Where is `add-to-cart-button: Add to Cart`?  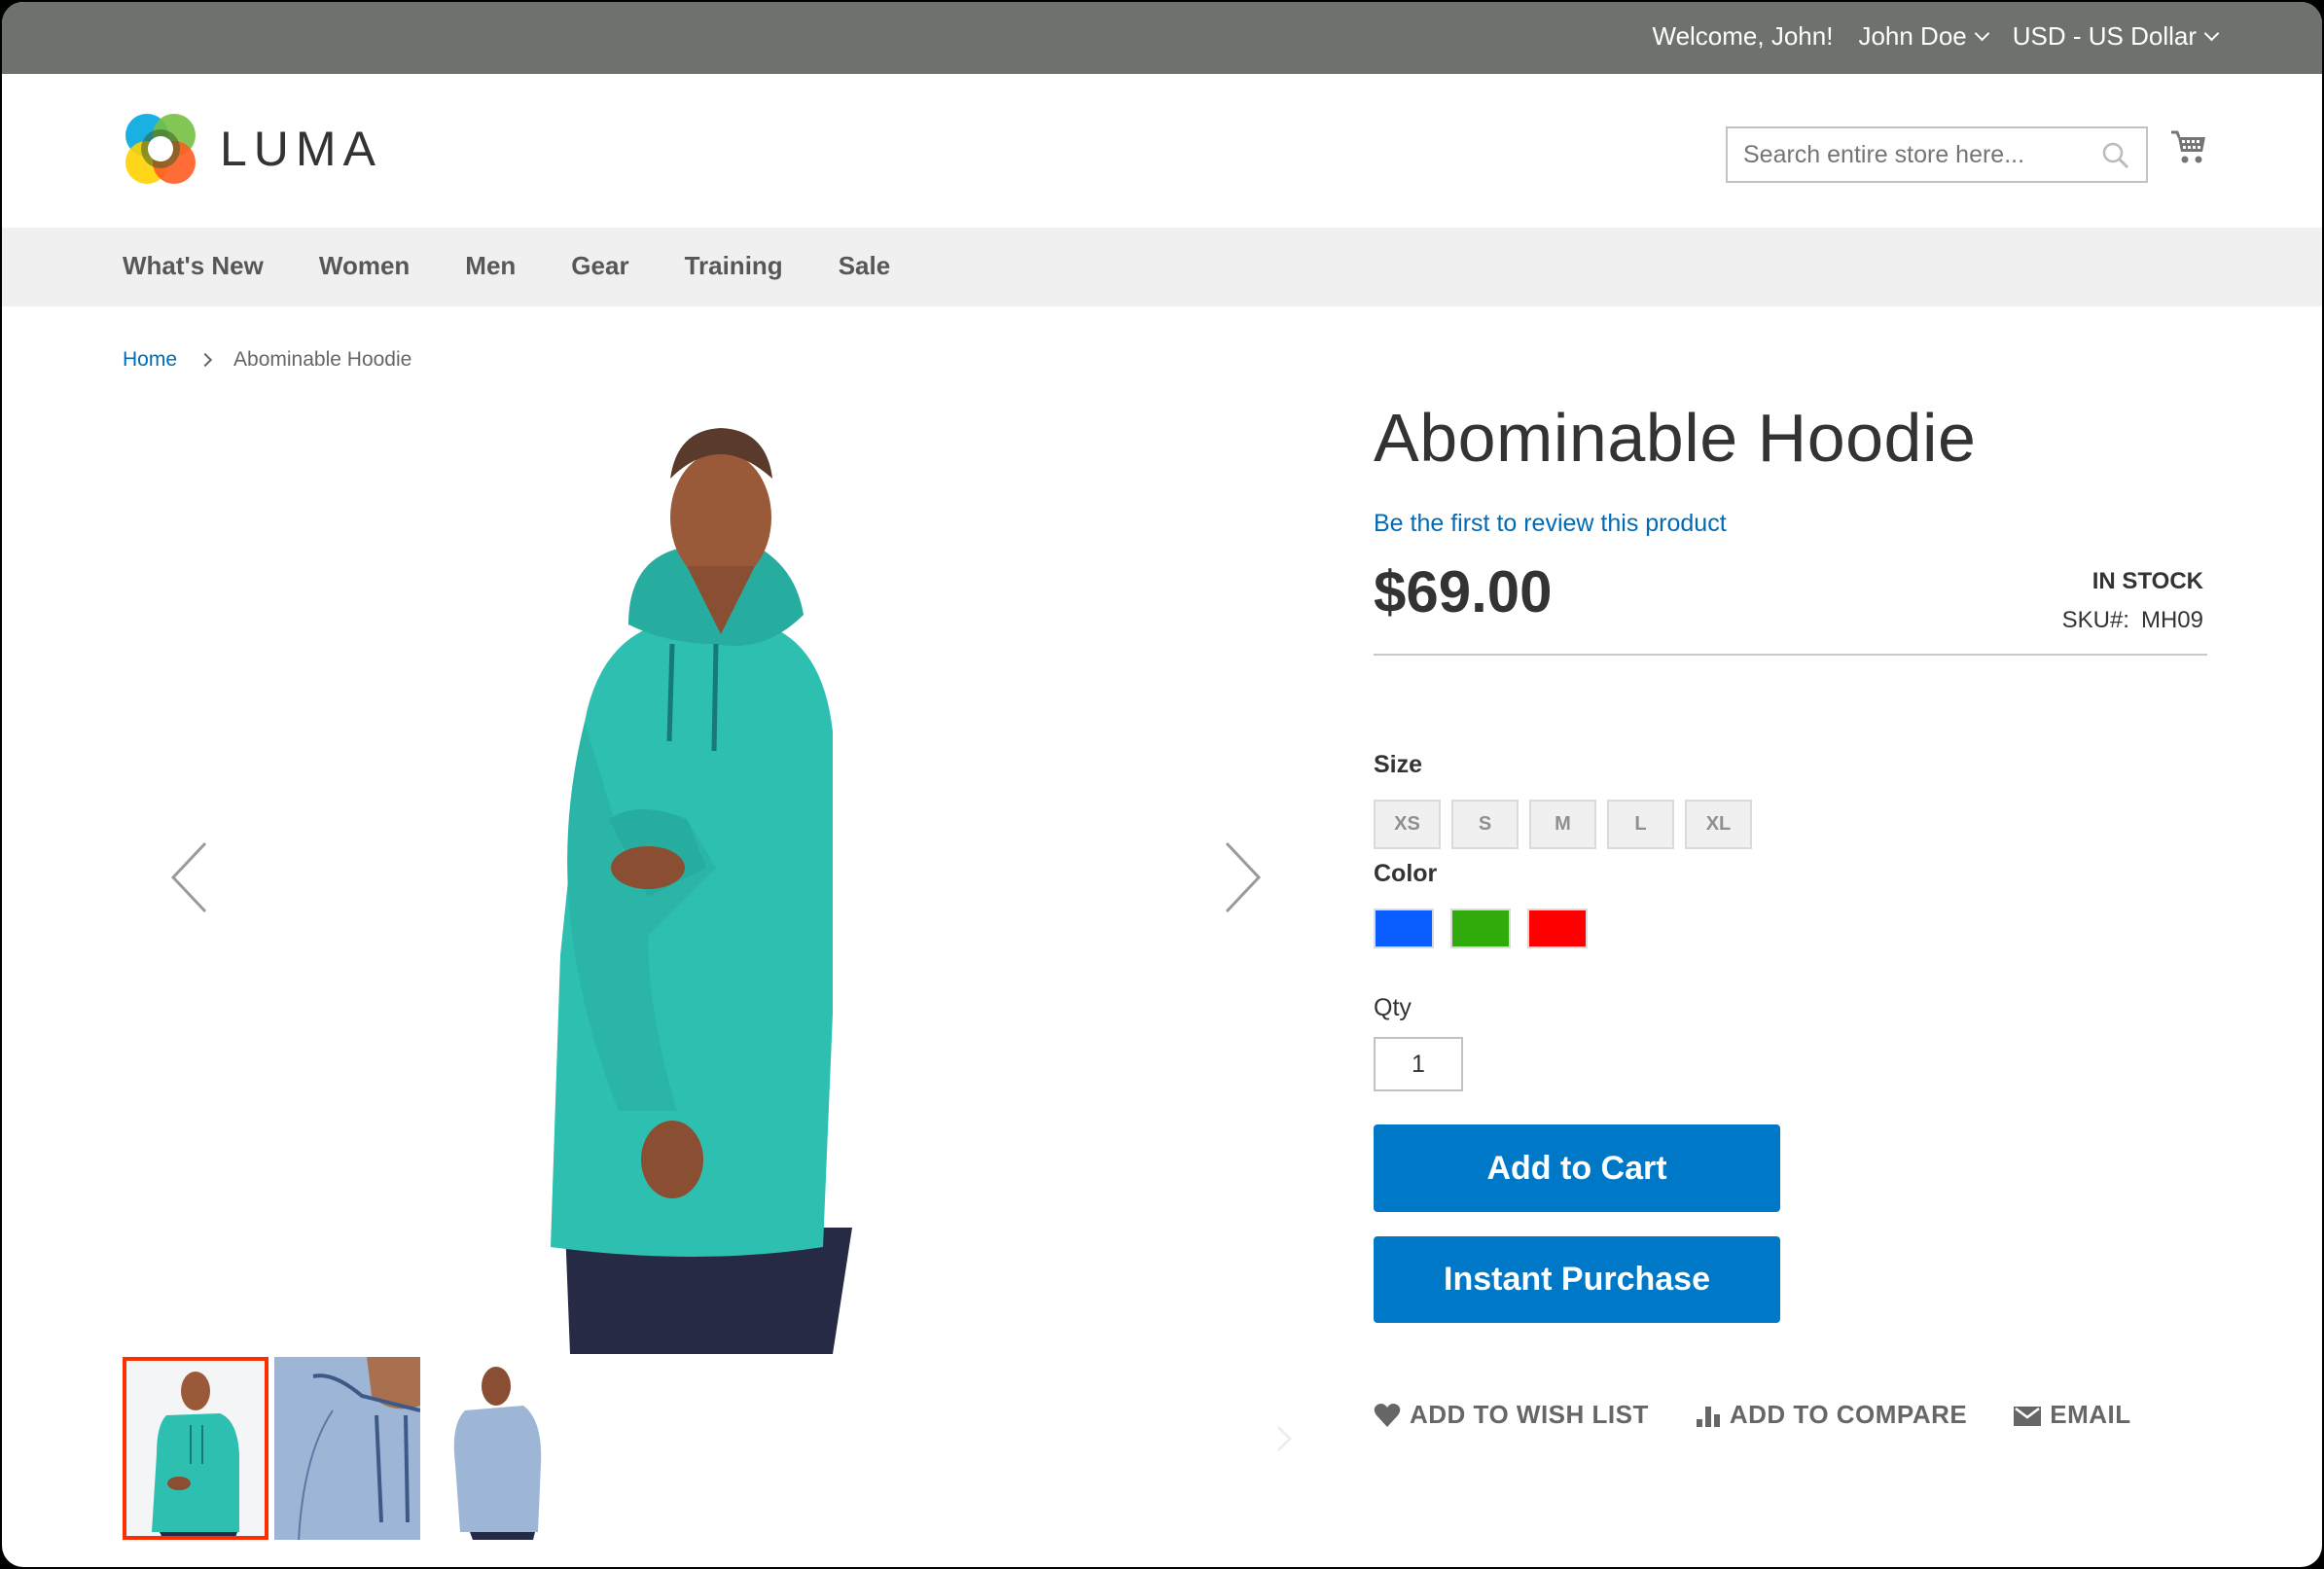 add-to-cart-button: Add to Cart is located at coordinates (1577, 1168).